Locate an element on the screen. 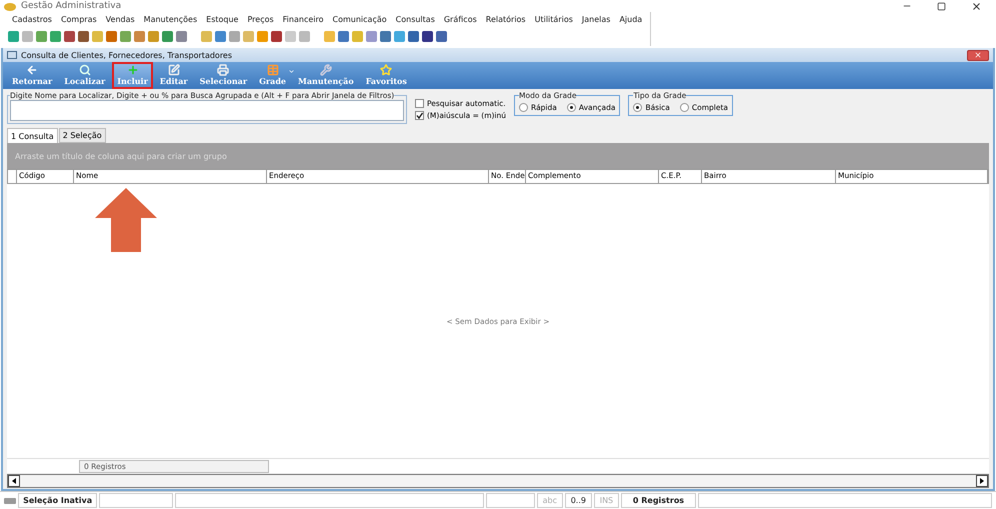 This screenshot has height=509, width=996. status-text: abc is located at coordinates (549, 500).